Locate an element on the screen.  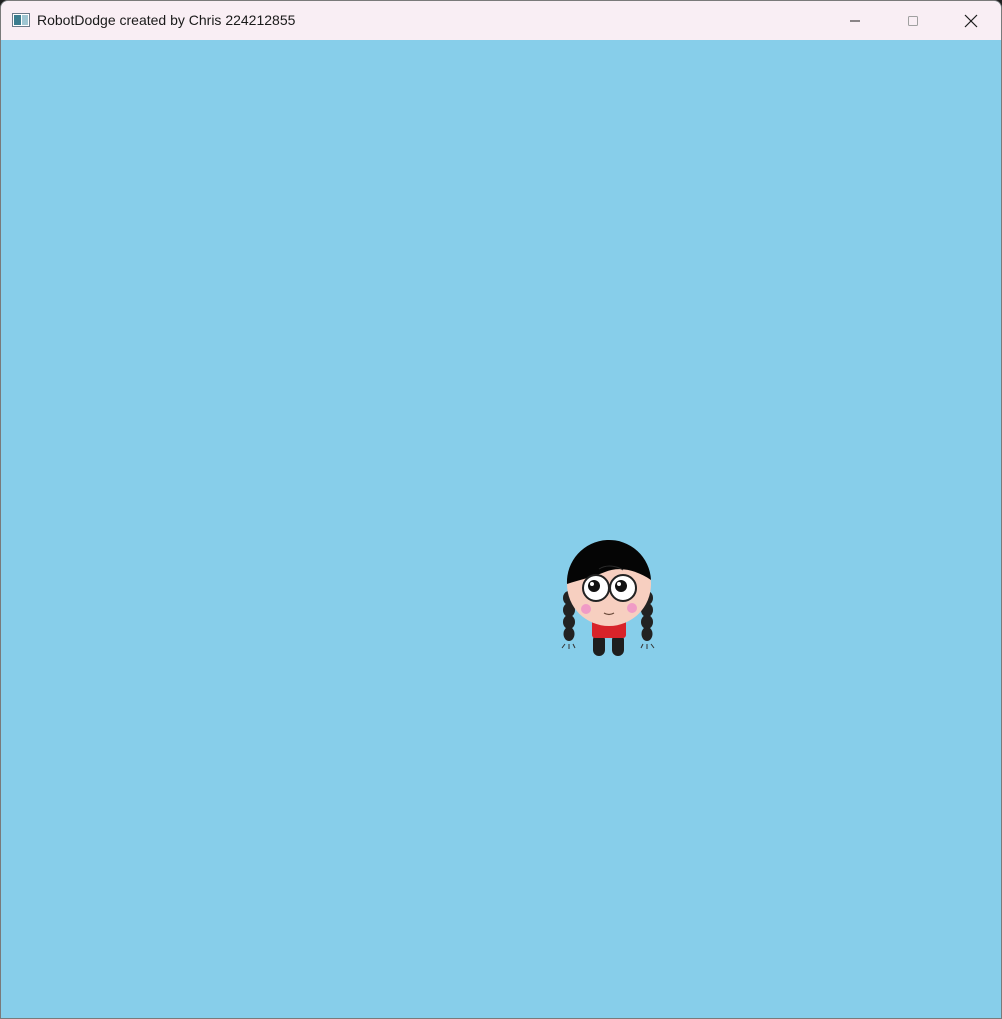
maximize-icon is located at coordinates (913, 21).